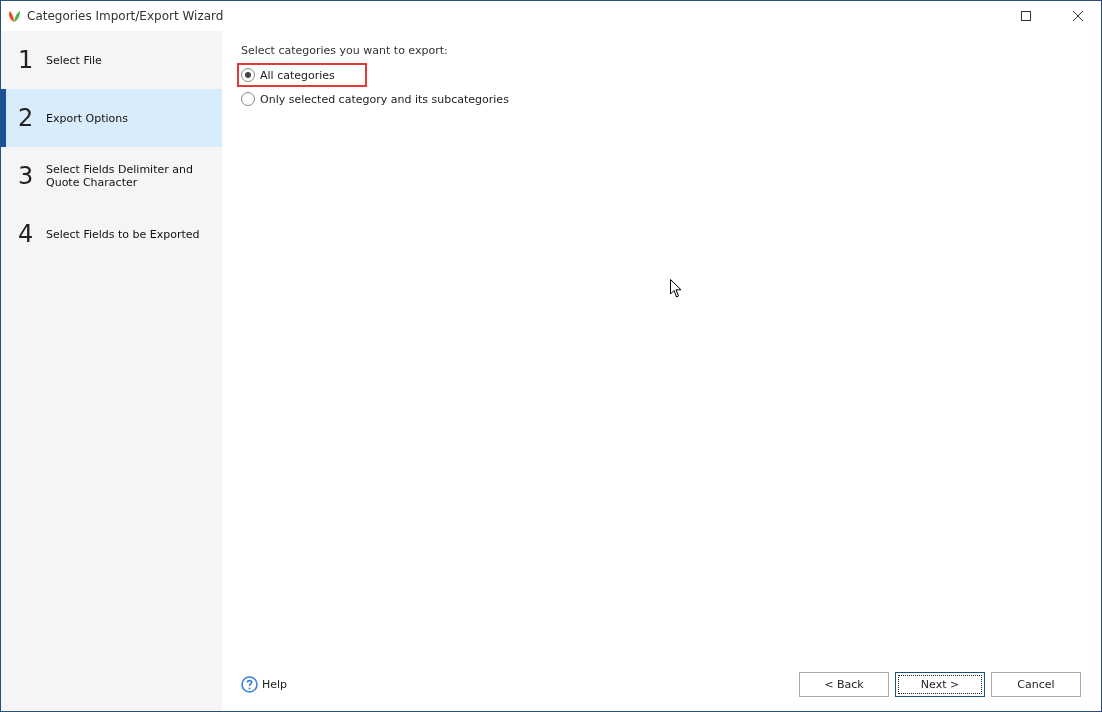 This screenshot has width=1102, height=712. I want to click on wizard-step: 1 Select File, so click(111, 60).